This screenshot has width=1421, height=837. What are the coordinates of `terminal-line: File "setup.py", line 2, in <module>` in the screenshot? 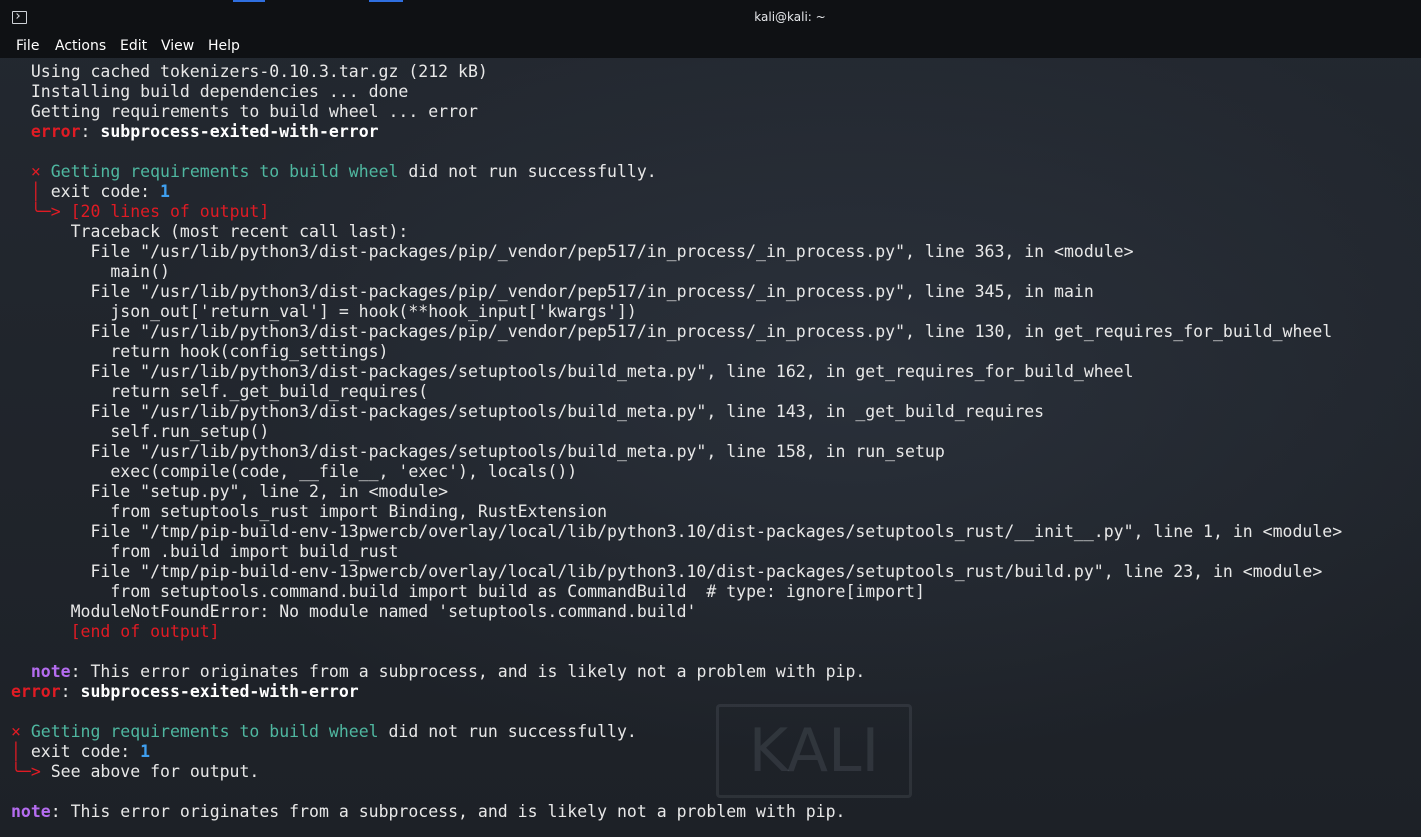 It's located at (229, 492).